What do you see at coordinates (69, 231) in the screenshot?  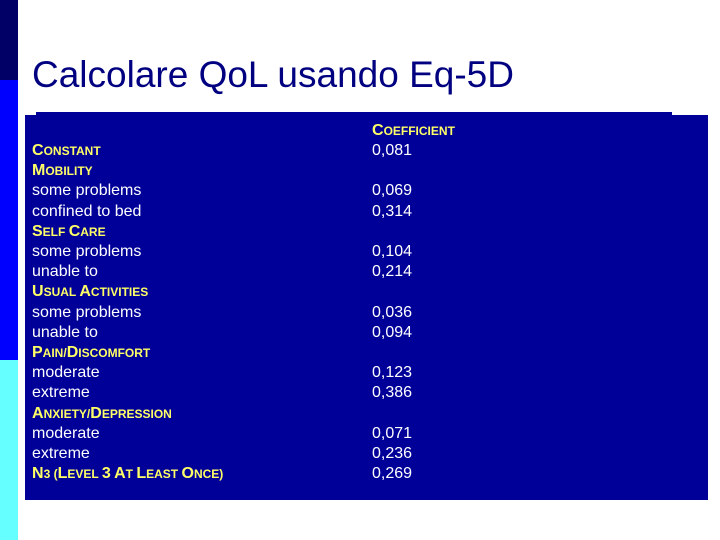 I see `row-label: SELF CARE` at bounding box center [69, 231].